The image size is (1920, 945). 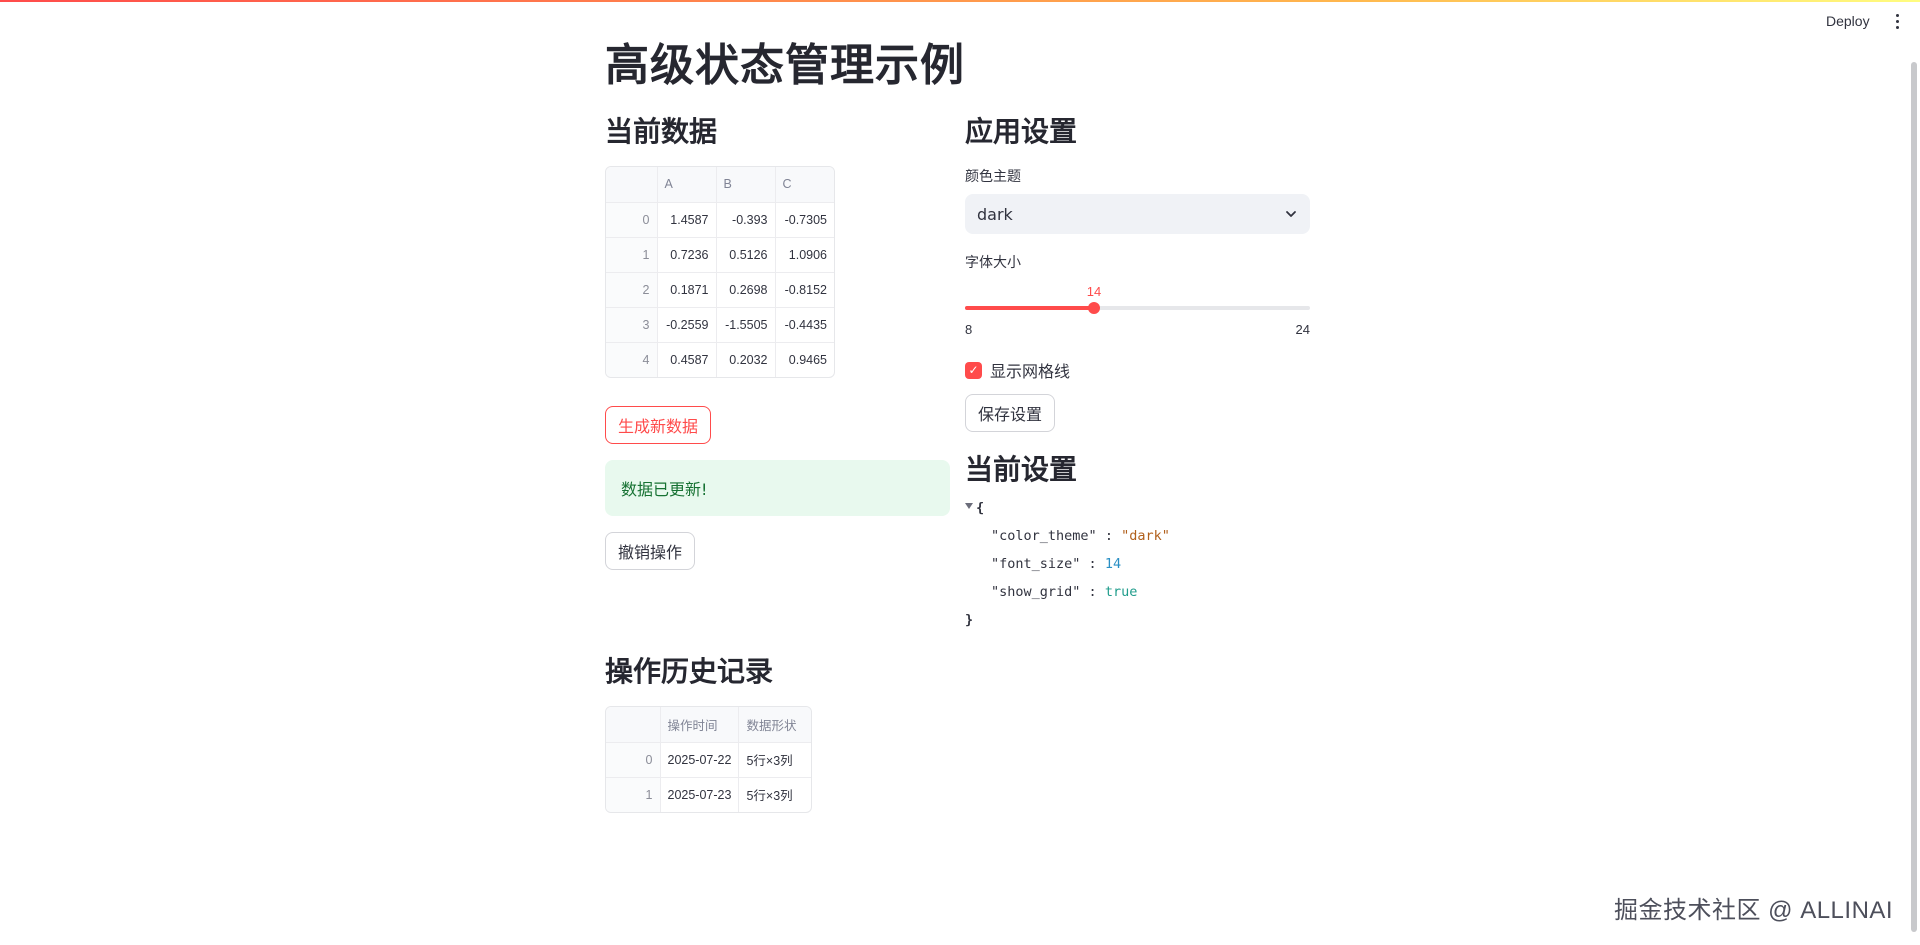 What do you see at coordinates (746, 255) in the screenshot?
I see `table-cell: 0.5126` at bounding box center [746, 255].